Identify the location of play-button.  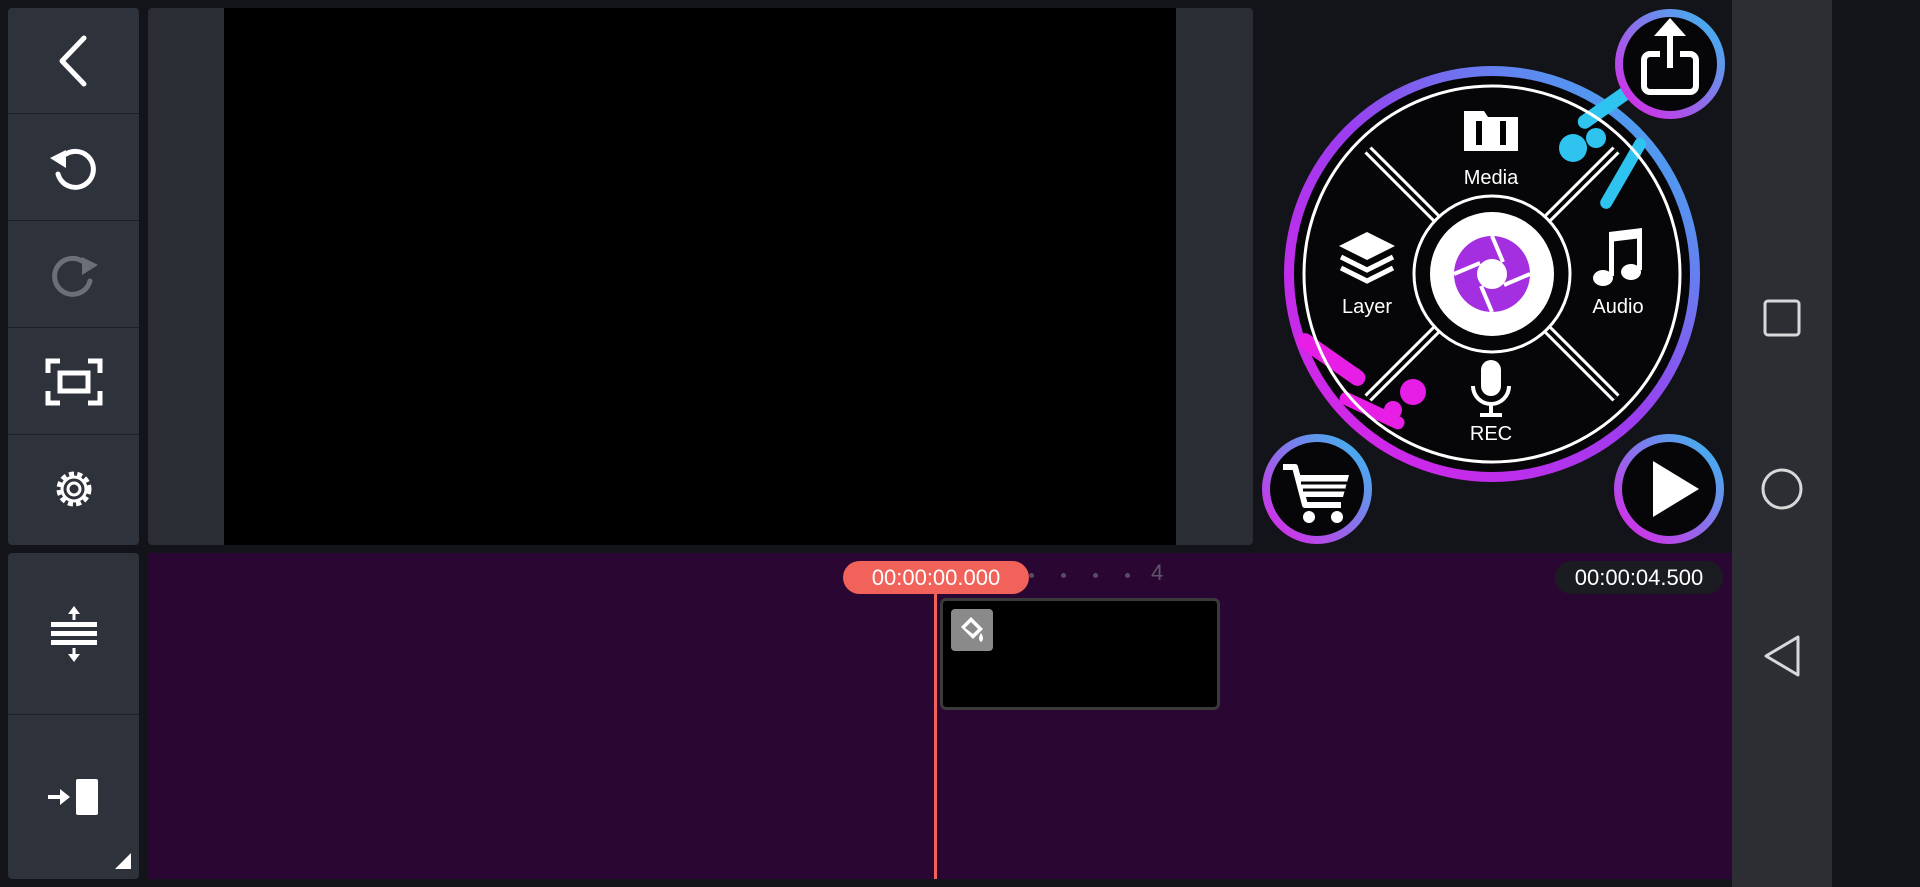
(1669, 491).